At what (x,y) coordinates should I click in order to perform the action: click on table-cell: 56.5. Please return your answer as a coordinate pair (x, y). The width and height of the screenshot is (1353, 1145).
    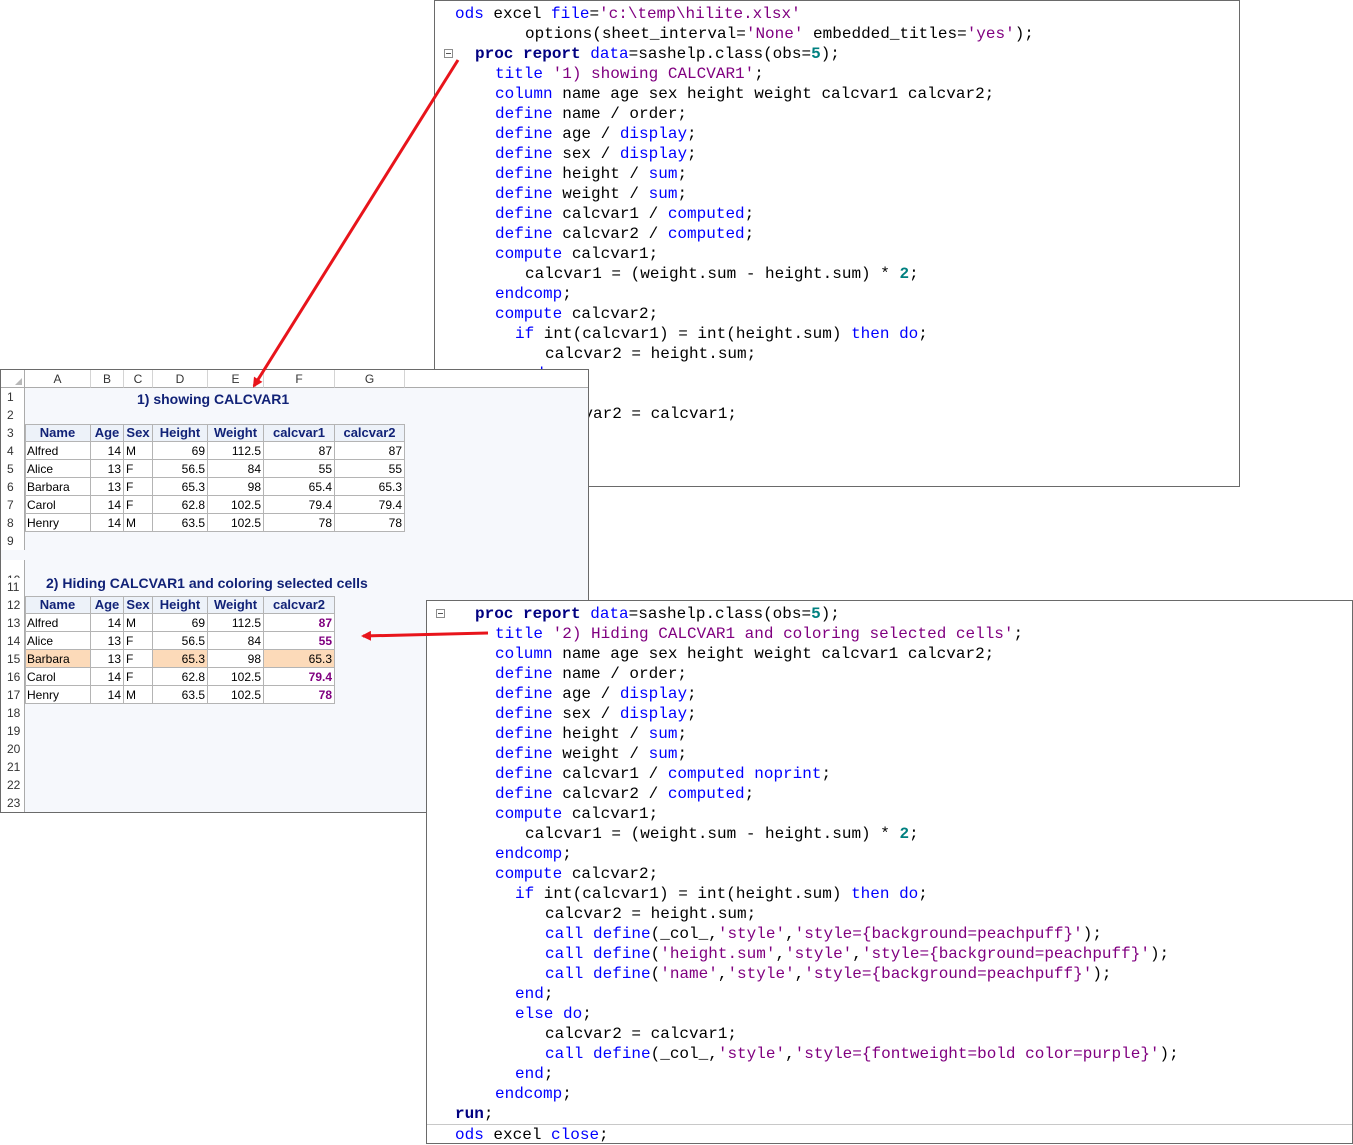
    Looking at the image, I should click on (180, 469).